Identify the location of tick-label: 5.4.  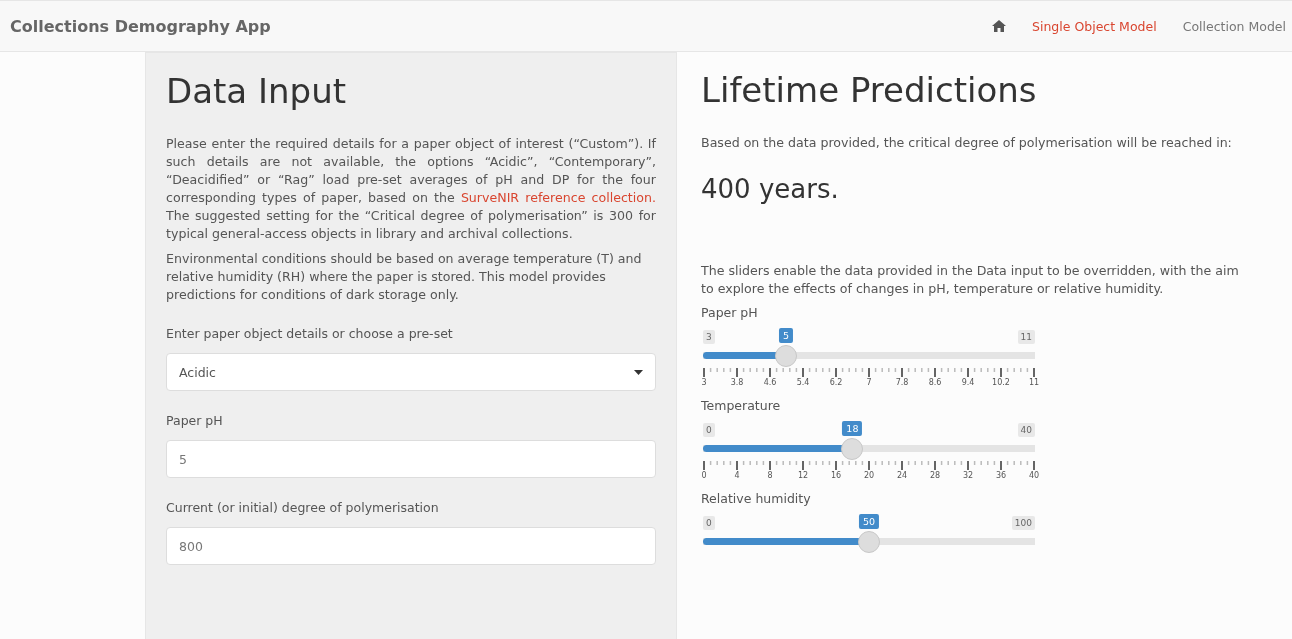
(803, 382).